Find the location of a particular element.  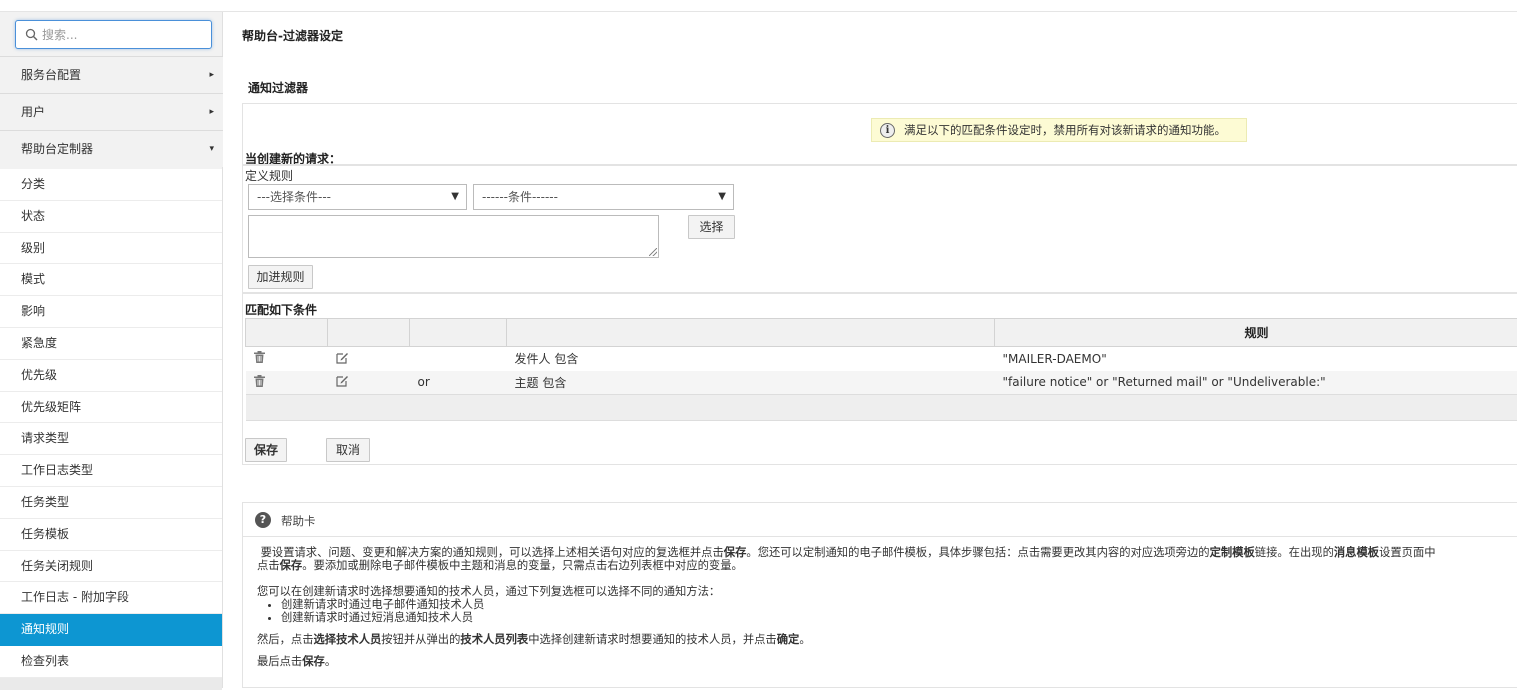

condition-select-value: ---选择条件--- is located at coordinates (294, 197).